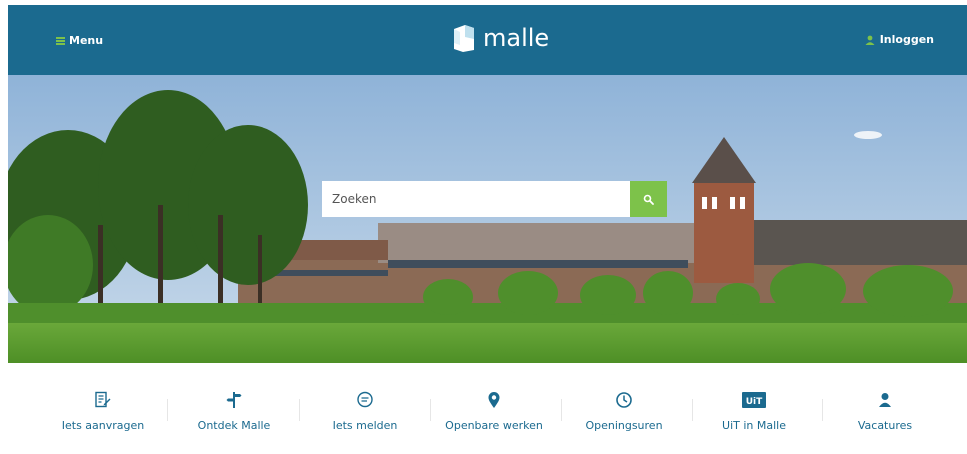  I want to click on quick-link-uit-in-malle: UiT UiT in Malle, so click(754, 410).